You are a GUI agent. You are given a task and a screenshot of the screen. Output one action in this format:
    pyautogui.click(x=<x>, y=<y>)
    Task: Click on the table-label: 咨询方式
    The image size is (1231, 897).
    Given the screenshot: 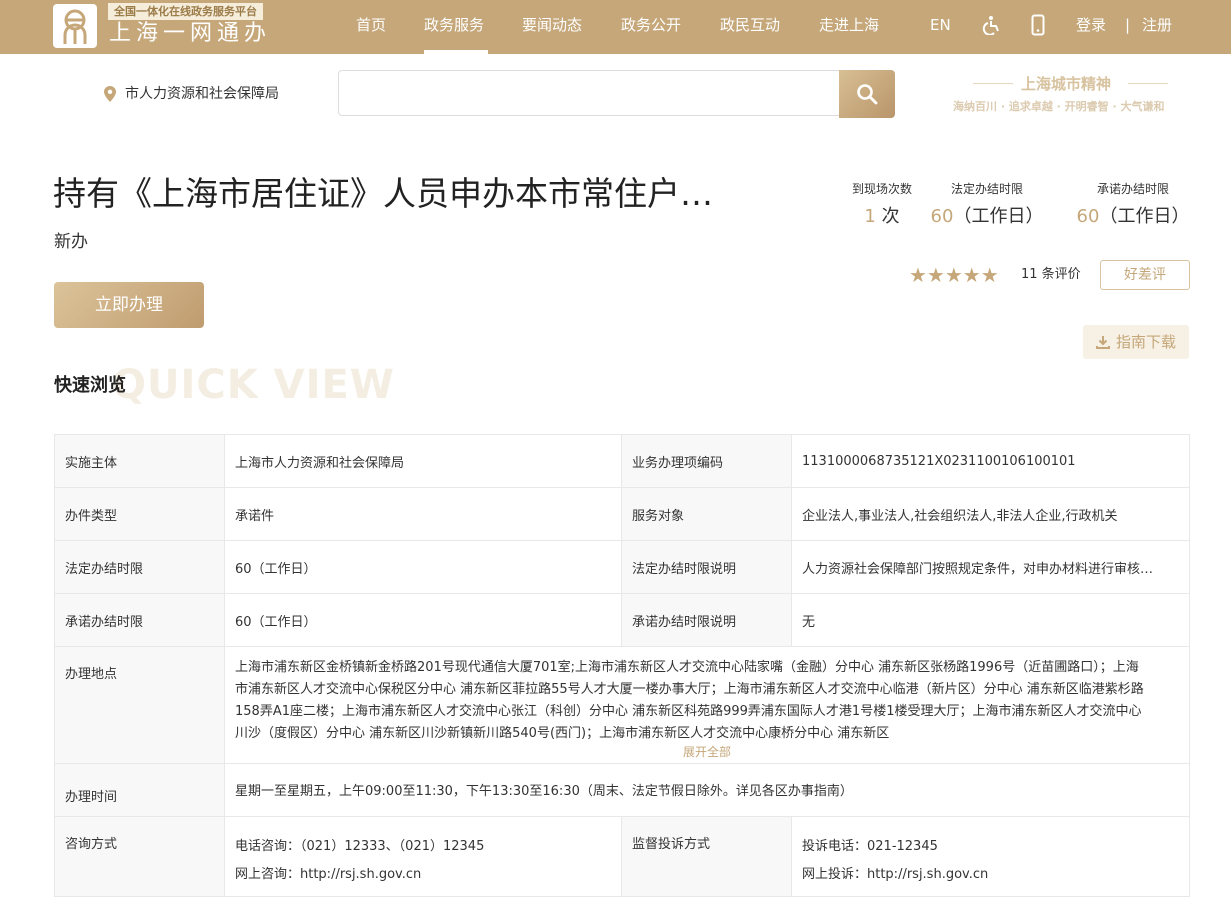 What is the action you would take?
    pyautogui.click(x=139, y=856)
    